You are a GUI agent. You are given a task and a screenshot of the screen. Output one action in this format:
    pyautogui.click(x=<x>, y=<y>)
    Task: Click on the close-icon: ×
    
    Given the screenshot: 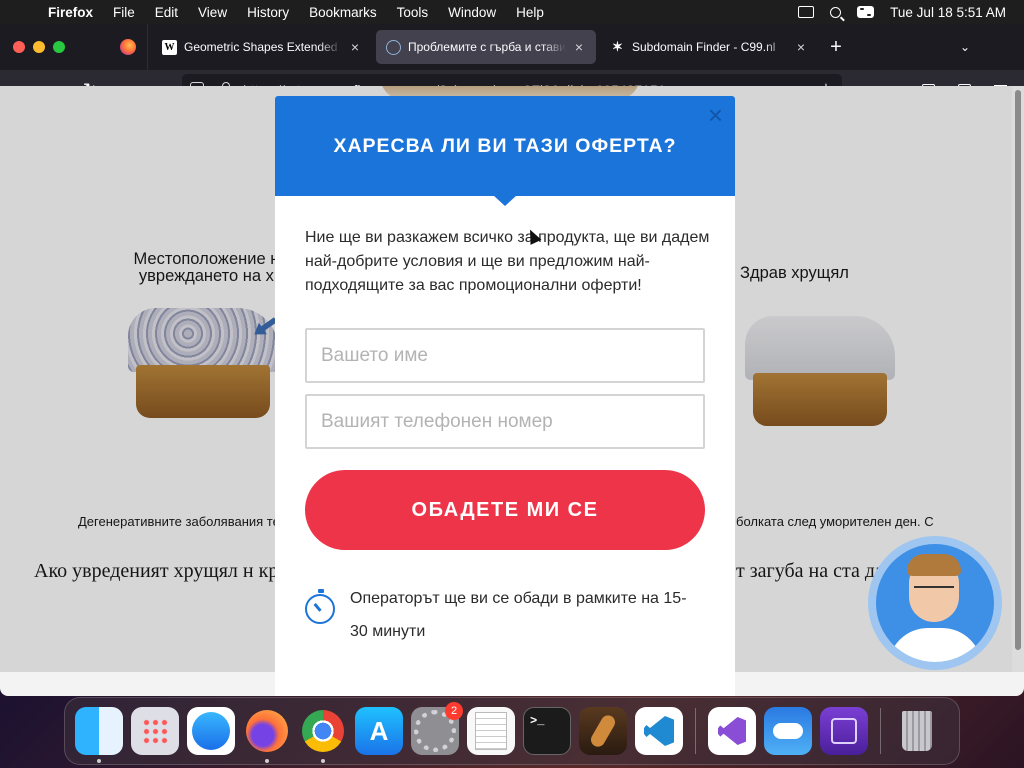 What is the action you would take?
    pyautogui.click(x=715, y=115)
    